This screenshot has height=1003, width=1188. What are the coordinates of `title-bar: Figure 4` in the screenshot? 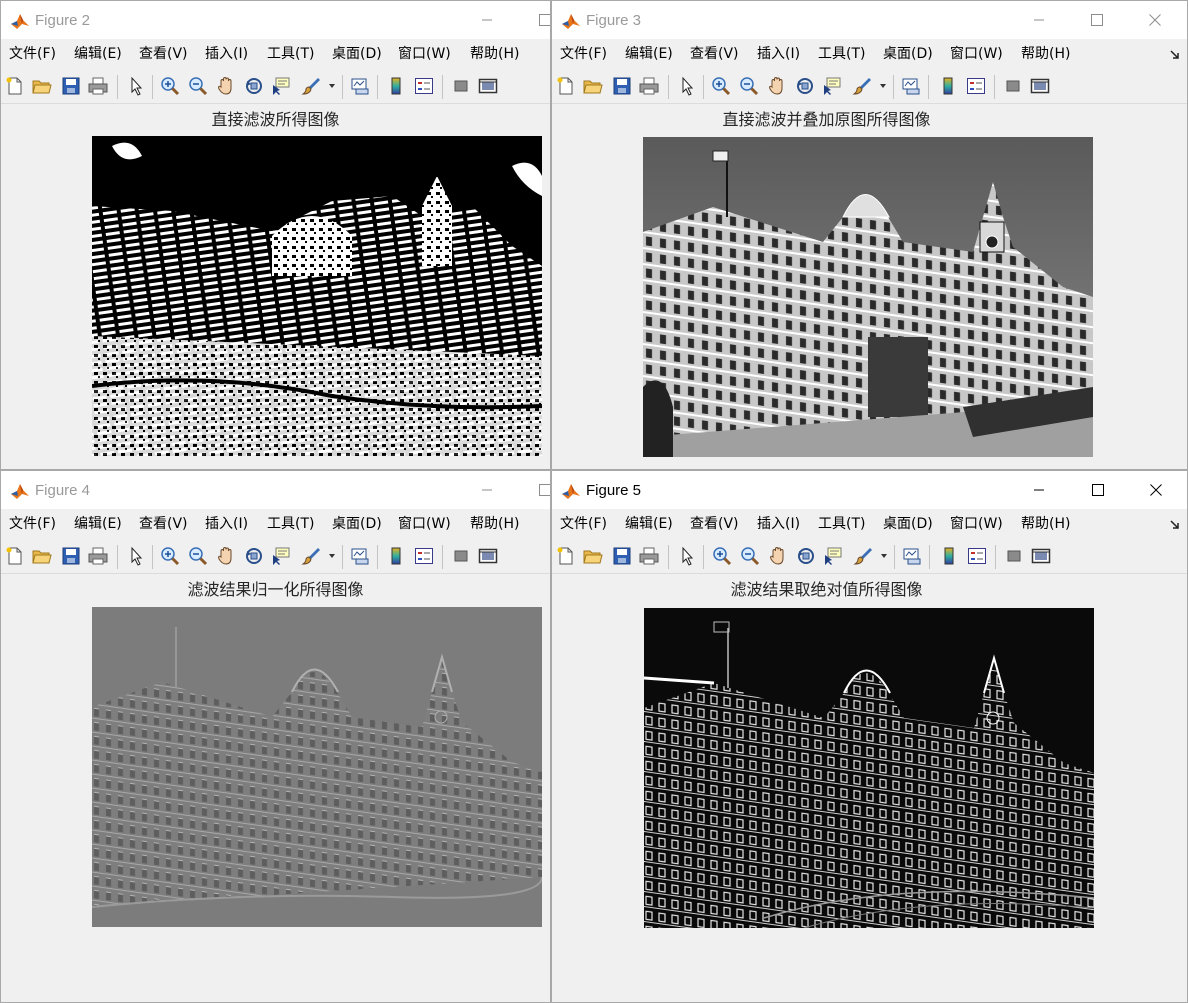 It's located at (275, 490).